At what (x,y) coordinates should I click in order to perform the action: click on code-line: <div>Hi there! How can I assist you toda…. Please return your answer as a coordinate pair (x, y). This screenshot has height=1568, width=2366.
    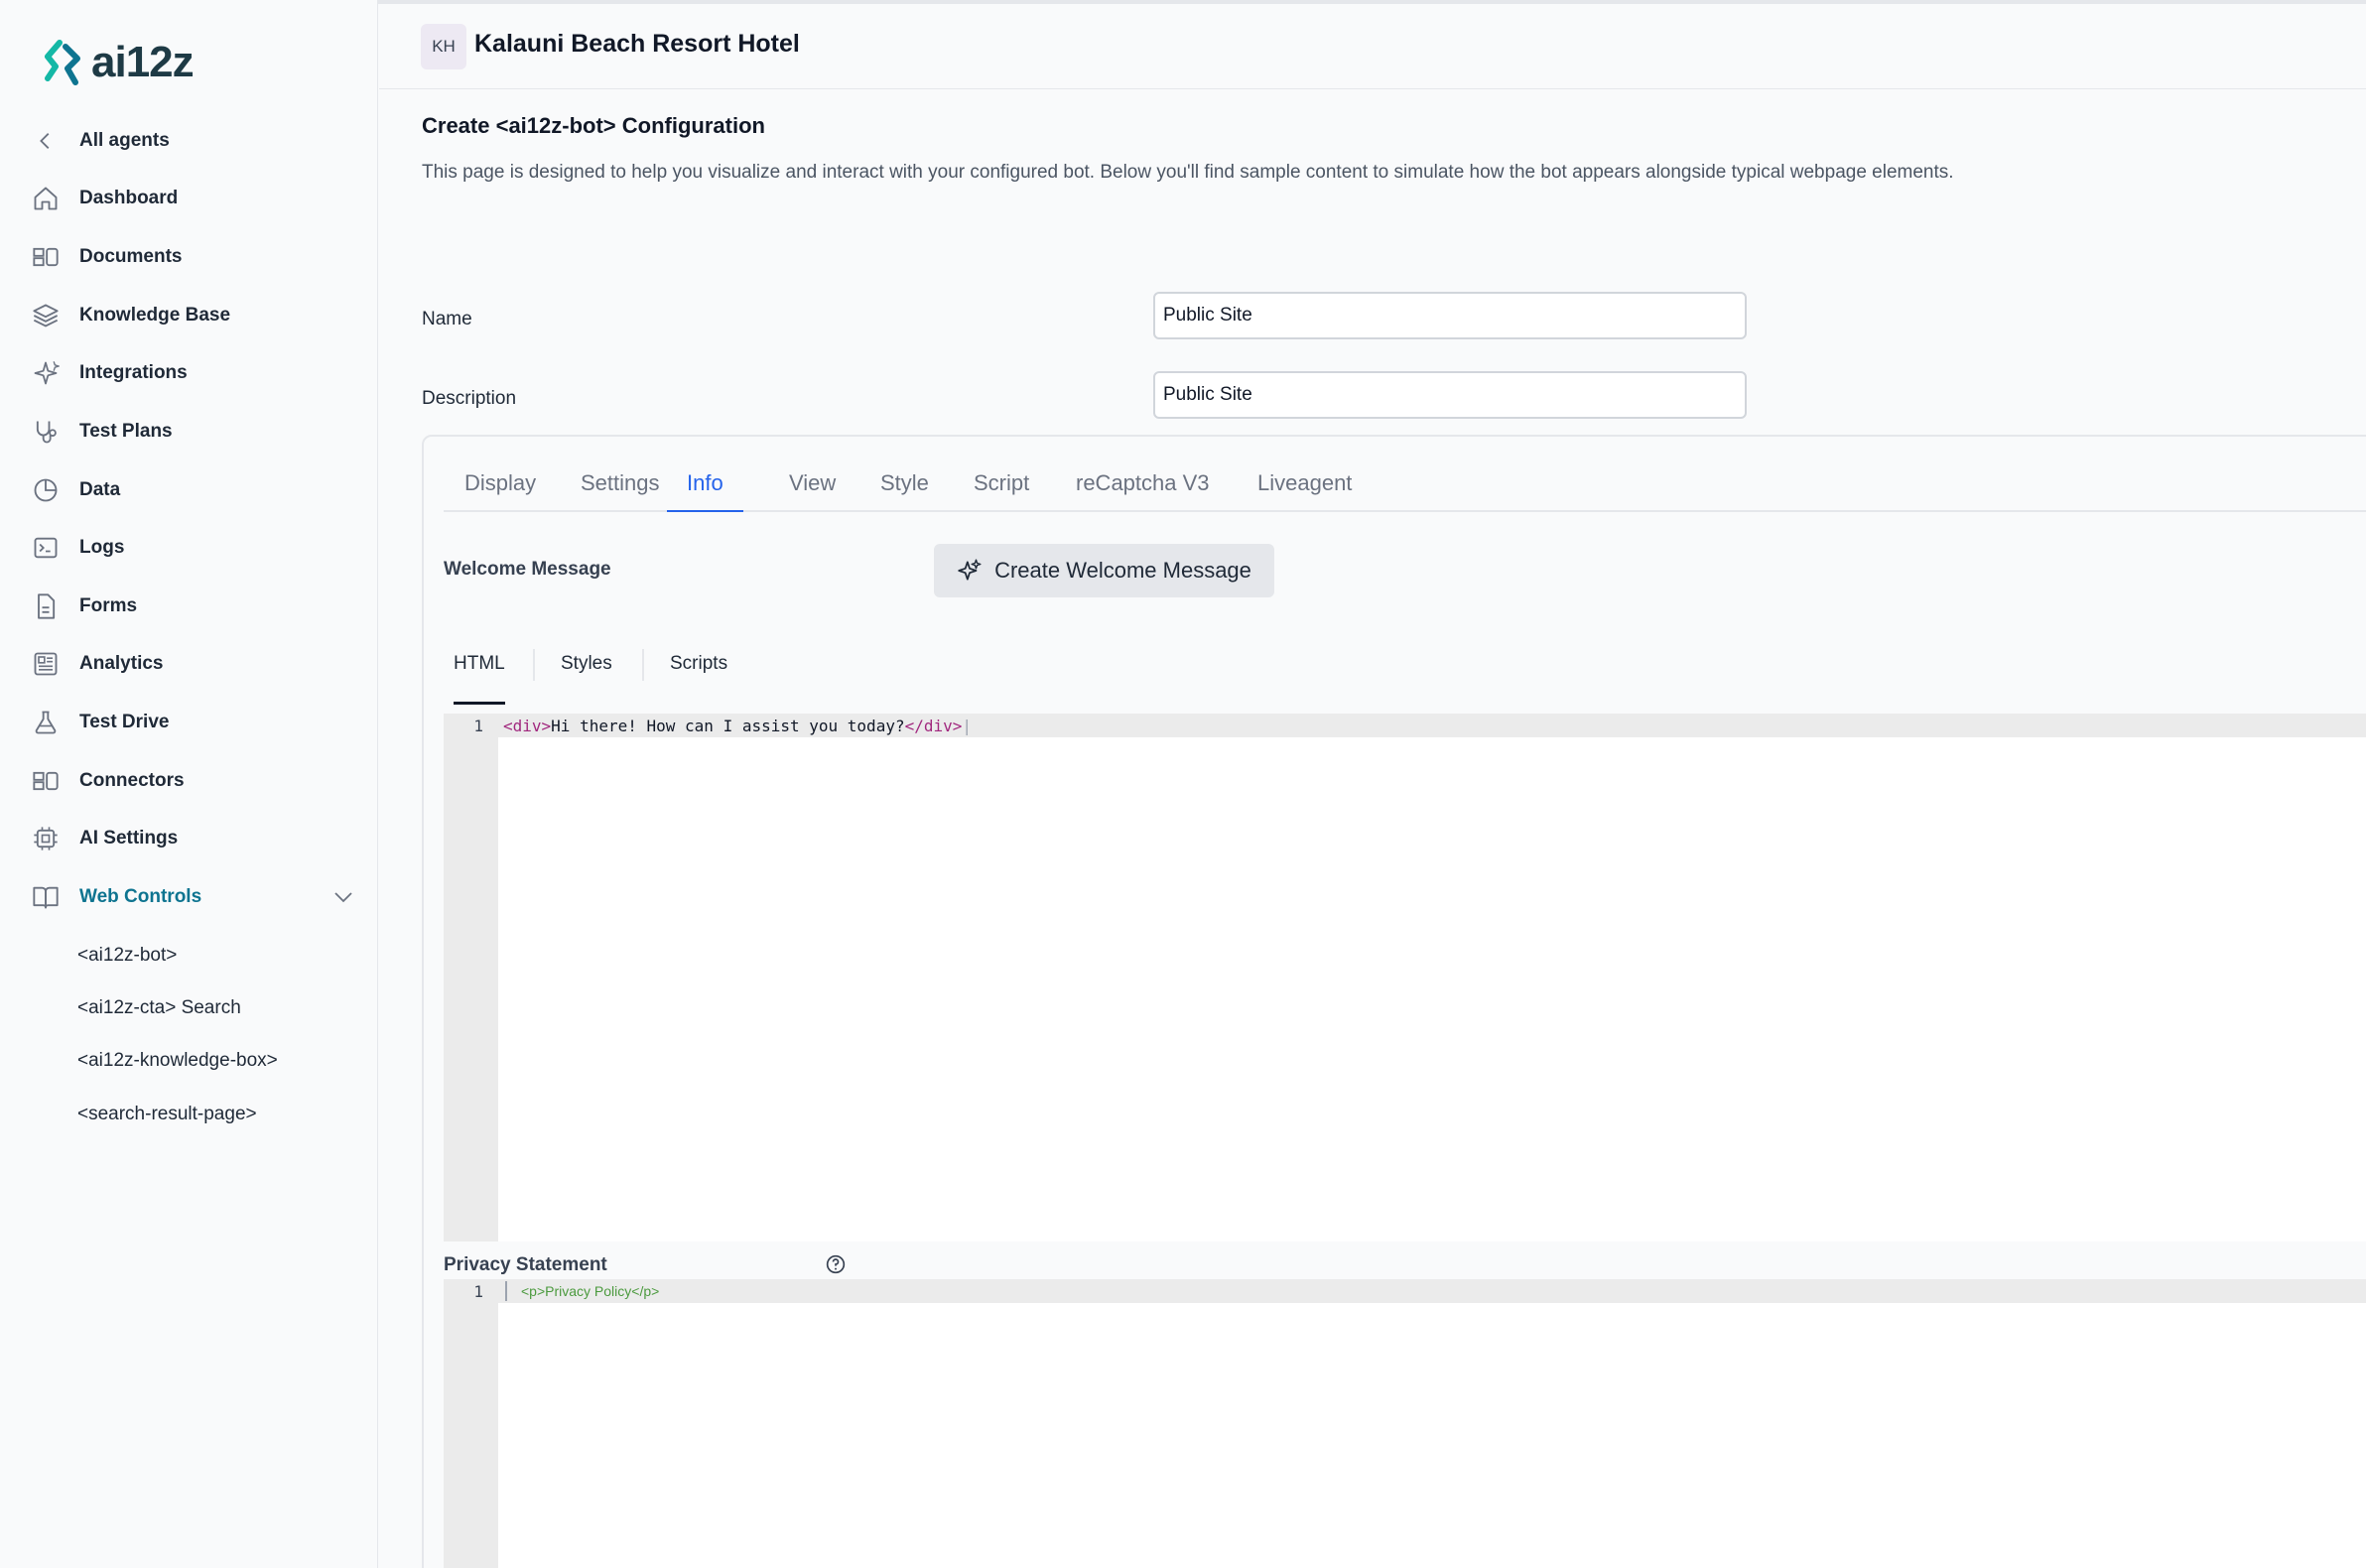
    Looking at the image, I should click on (738, 726).